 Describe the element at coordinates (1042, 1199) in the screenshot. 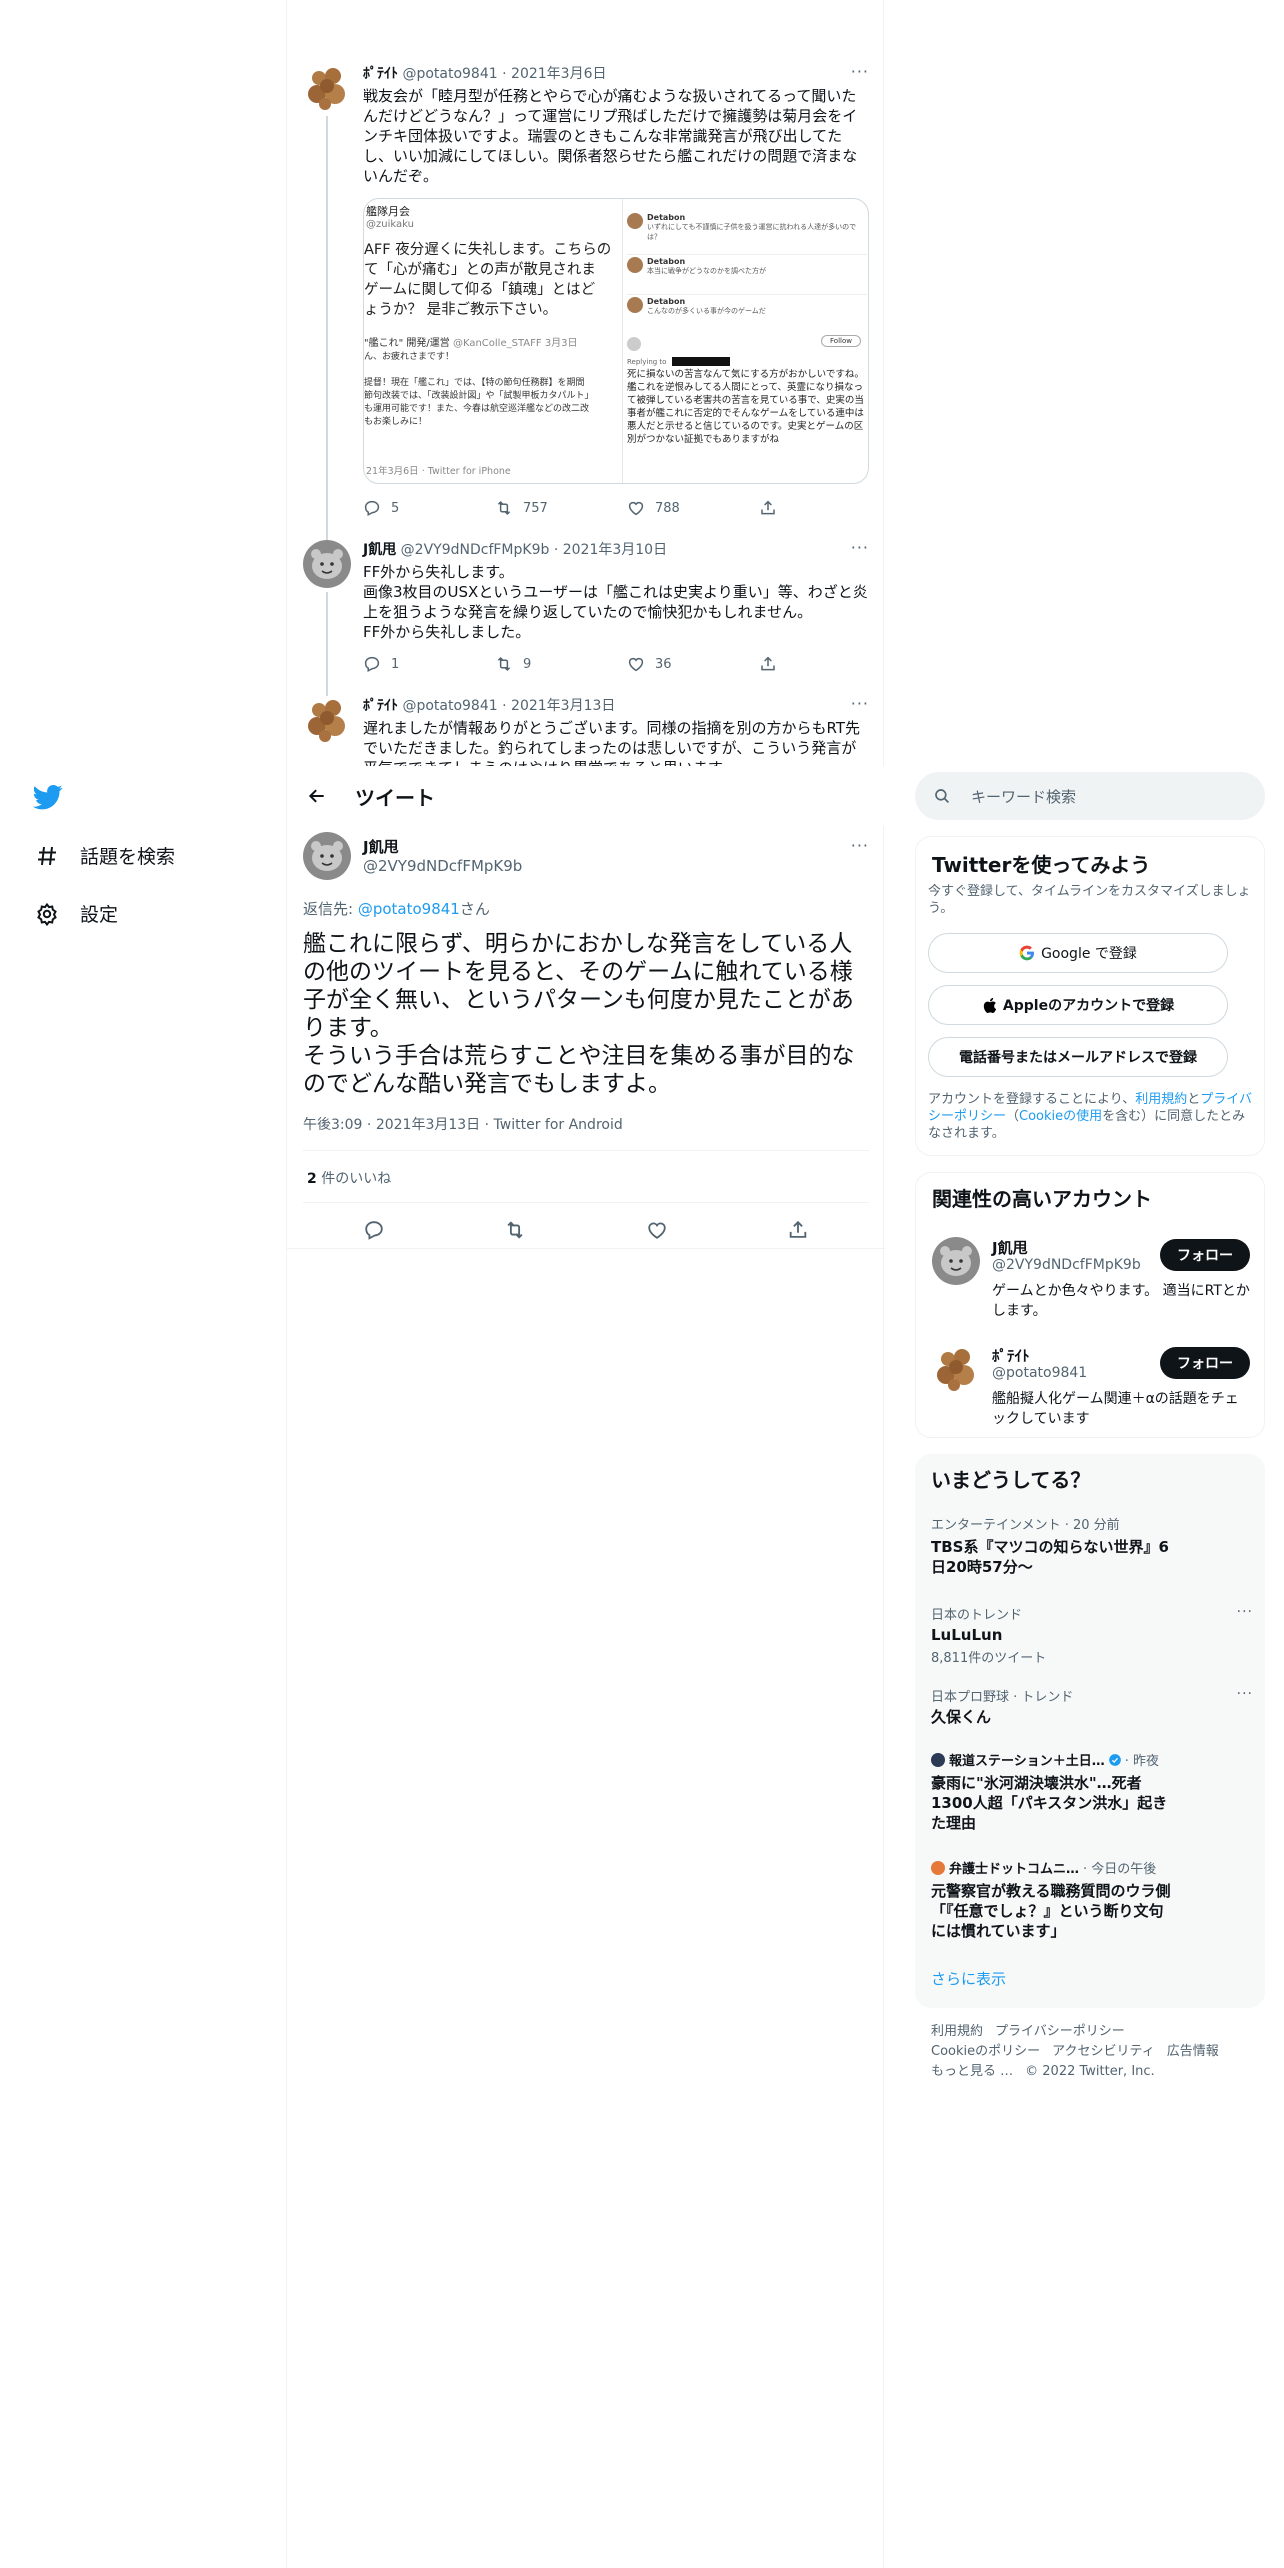

I see `related-title: 関連性の高いアカウント` at that location.